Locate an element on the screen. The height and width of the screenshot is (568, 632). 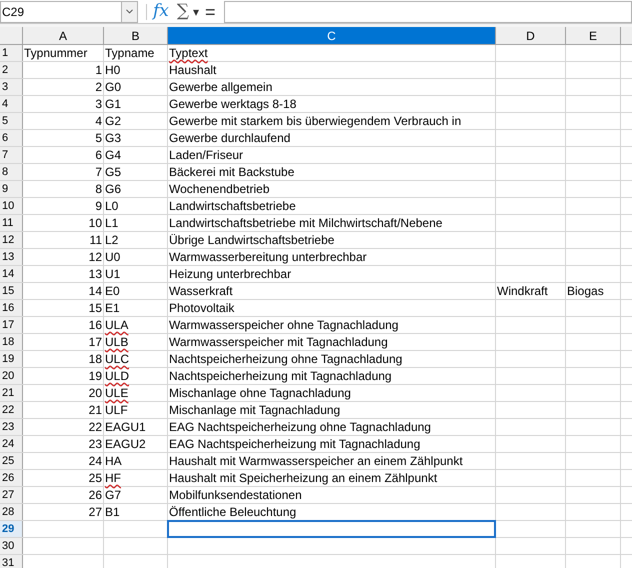
row-header: 13 is located at coordinates (11, 257).